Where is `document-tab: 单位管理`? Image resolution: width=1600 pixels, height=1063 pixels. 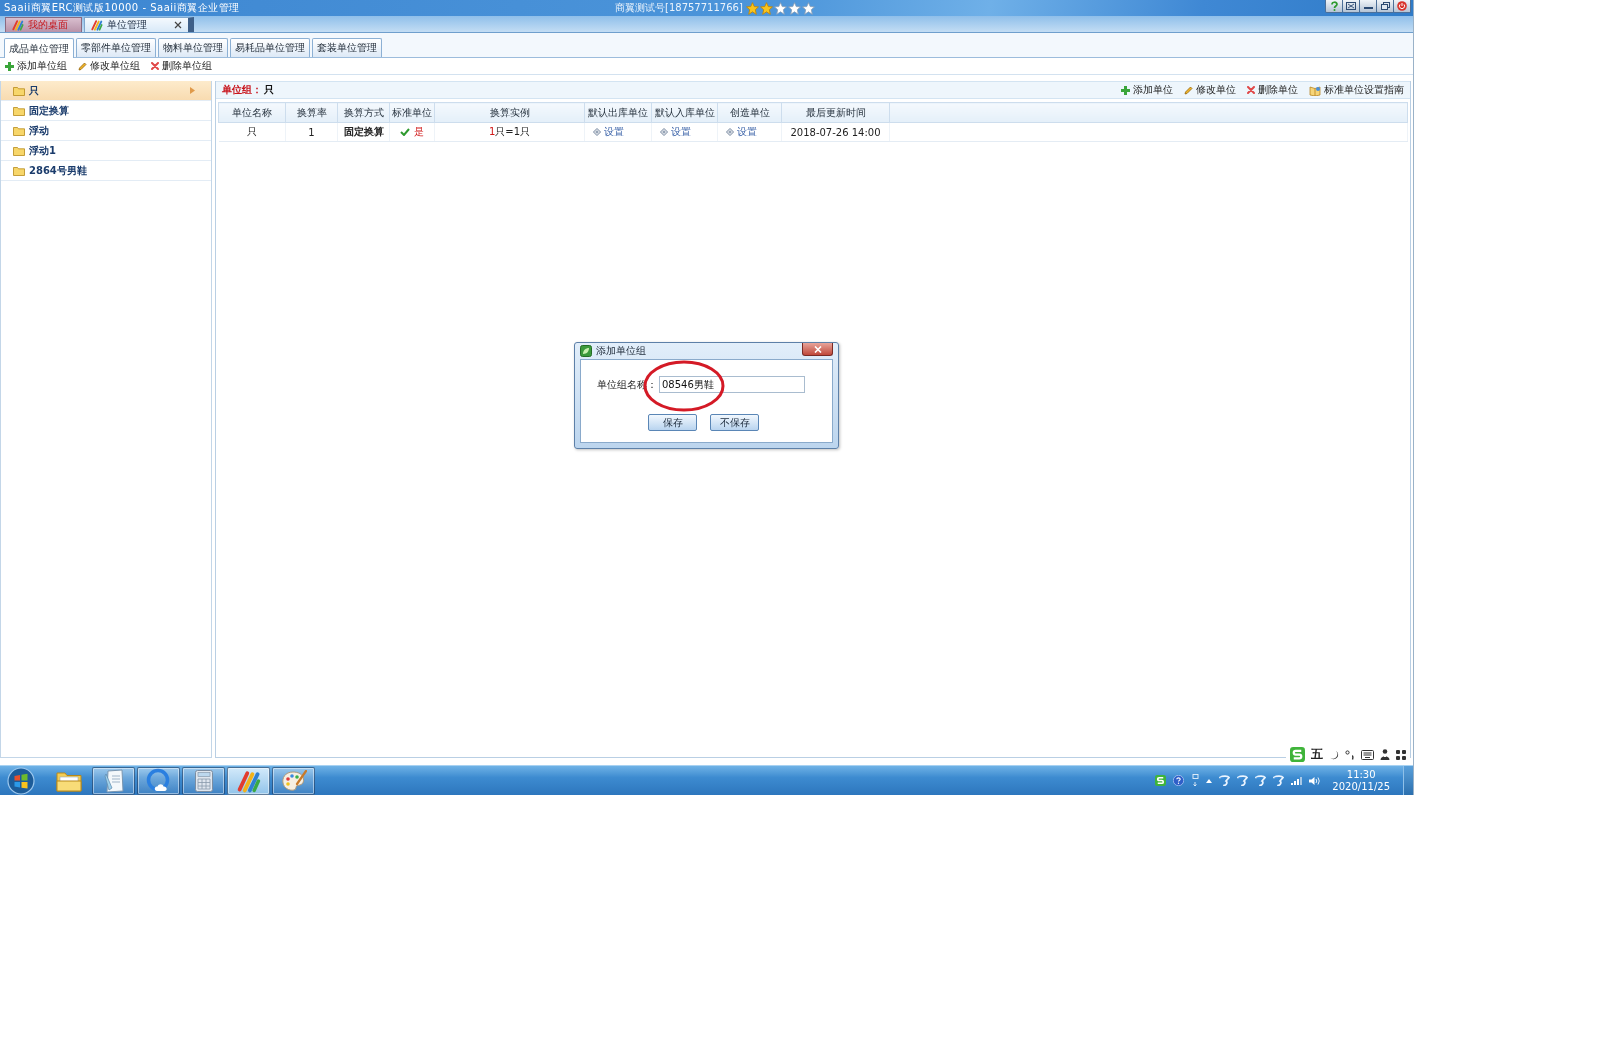
document-tab: 单位管理 is located at coordinates (139, 24).